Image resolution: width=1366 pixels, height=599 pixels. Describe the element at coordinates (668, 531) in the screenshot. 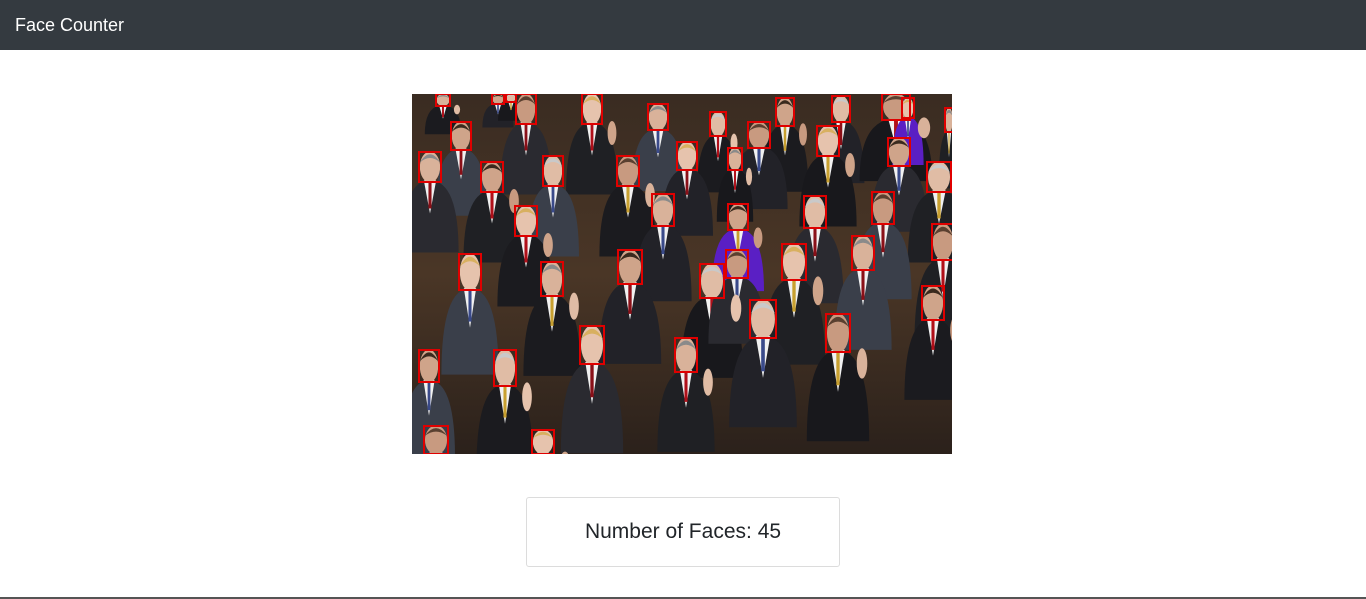

I see `face-count-label: Number of Faces:` at that location.